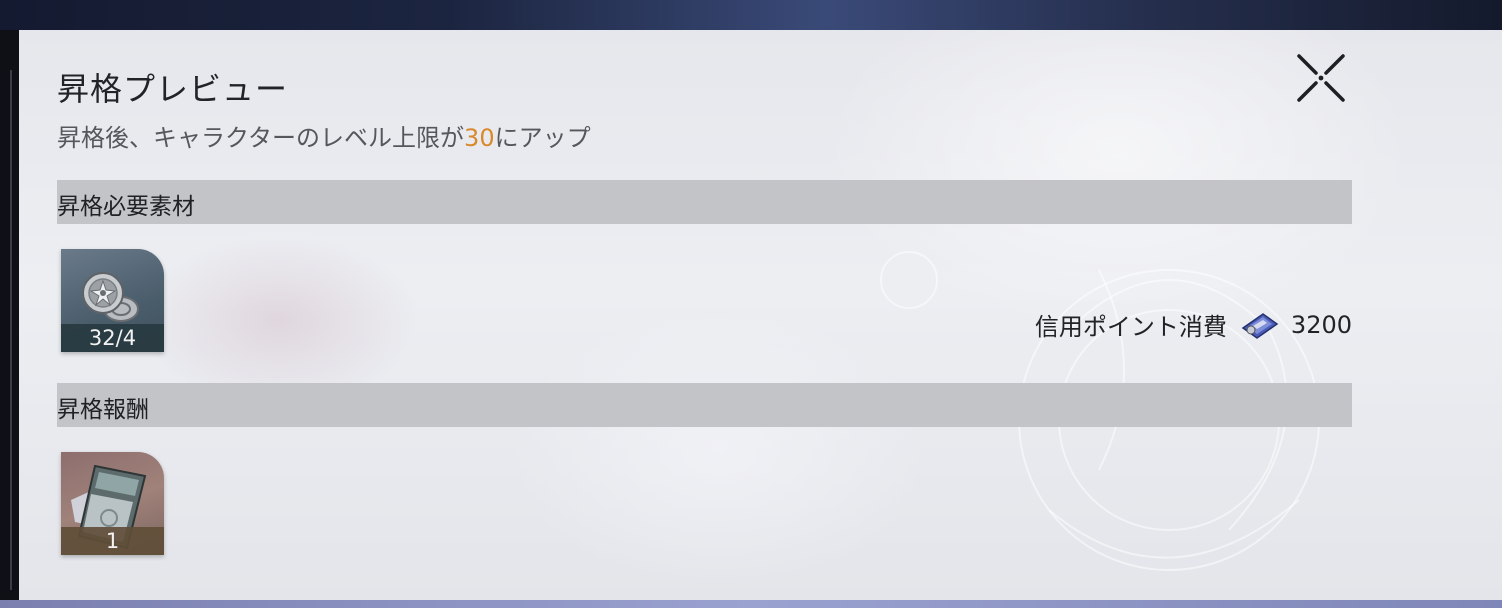 This screenshot has height=608, width=1502. I want to click on material-item: 32/4, so click(112, 300).